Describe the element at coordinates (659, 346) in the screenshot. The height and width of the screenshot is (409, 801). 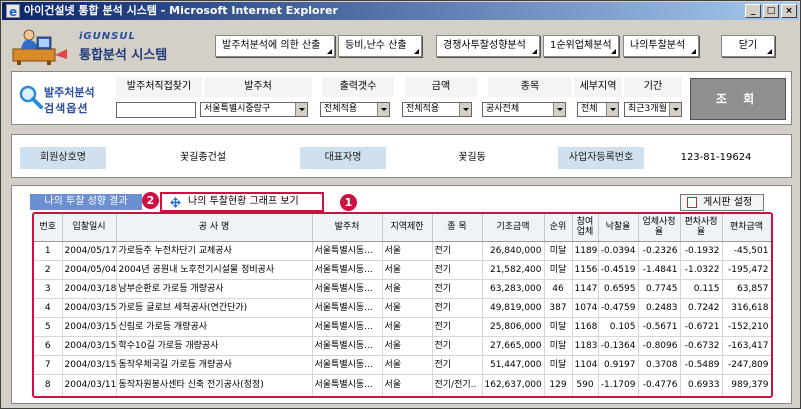
I see `table-cell: -0.8096` at that location.